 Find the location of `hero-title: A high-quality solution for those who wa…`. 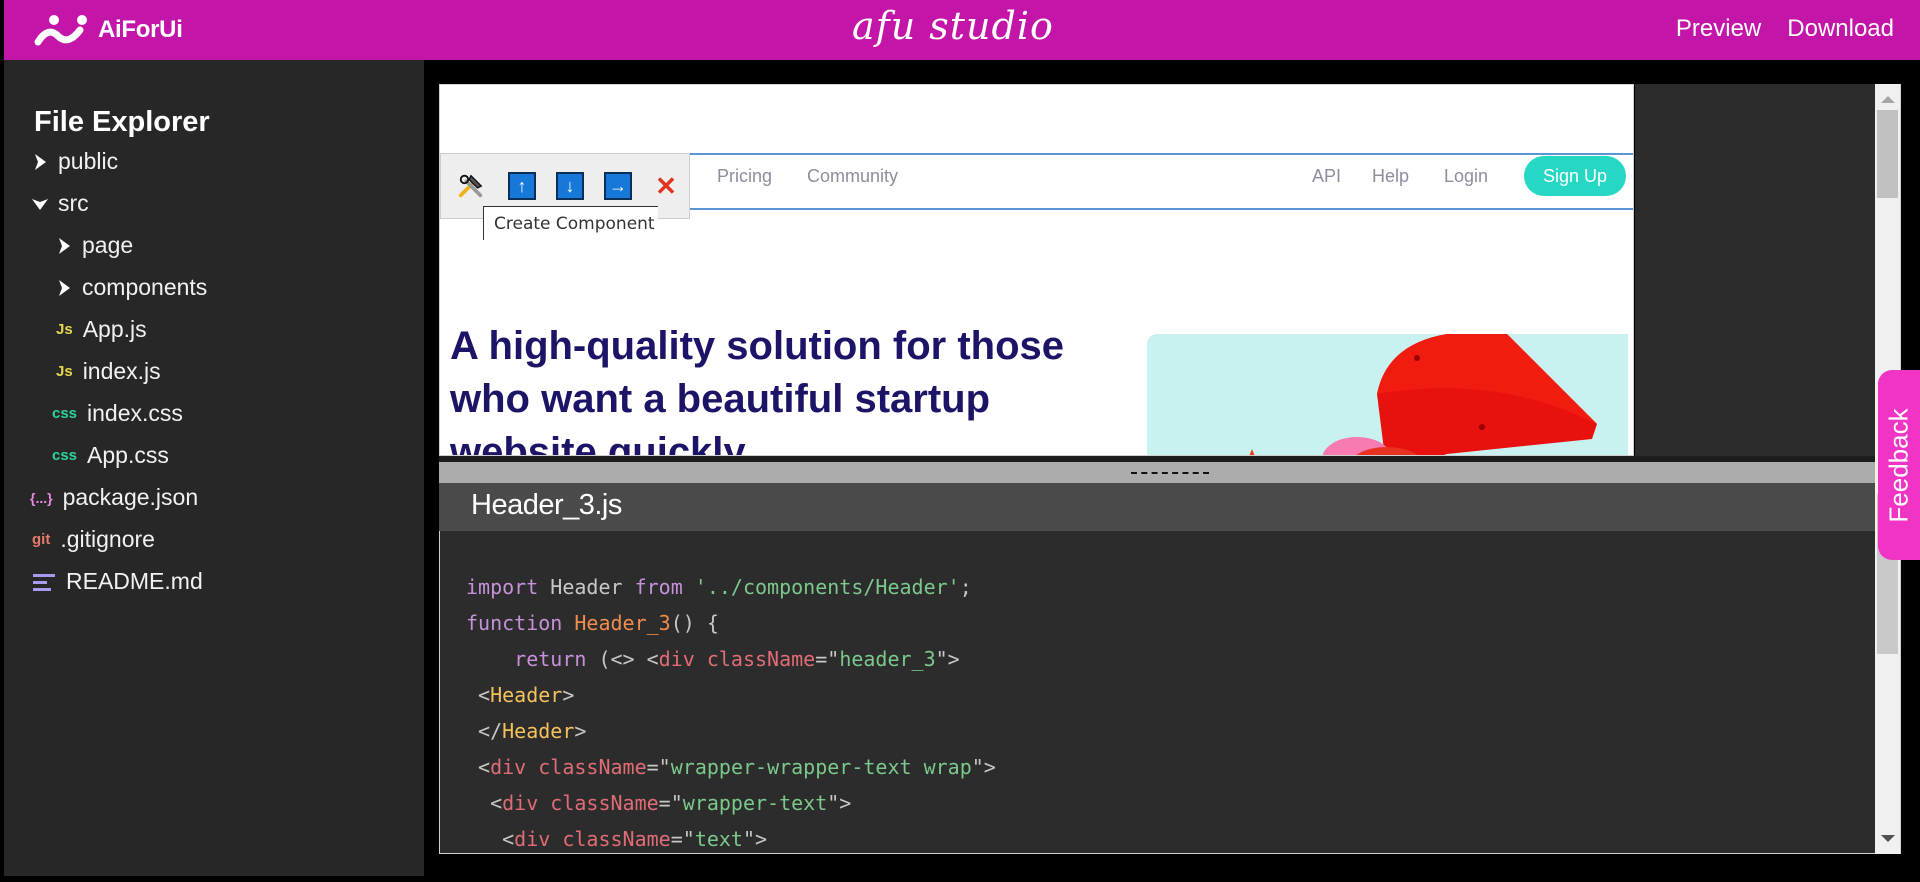

hero-title: A high-quality solution for those who wa… is located at coordinates (757, 390).